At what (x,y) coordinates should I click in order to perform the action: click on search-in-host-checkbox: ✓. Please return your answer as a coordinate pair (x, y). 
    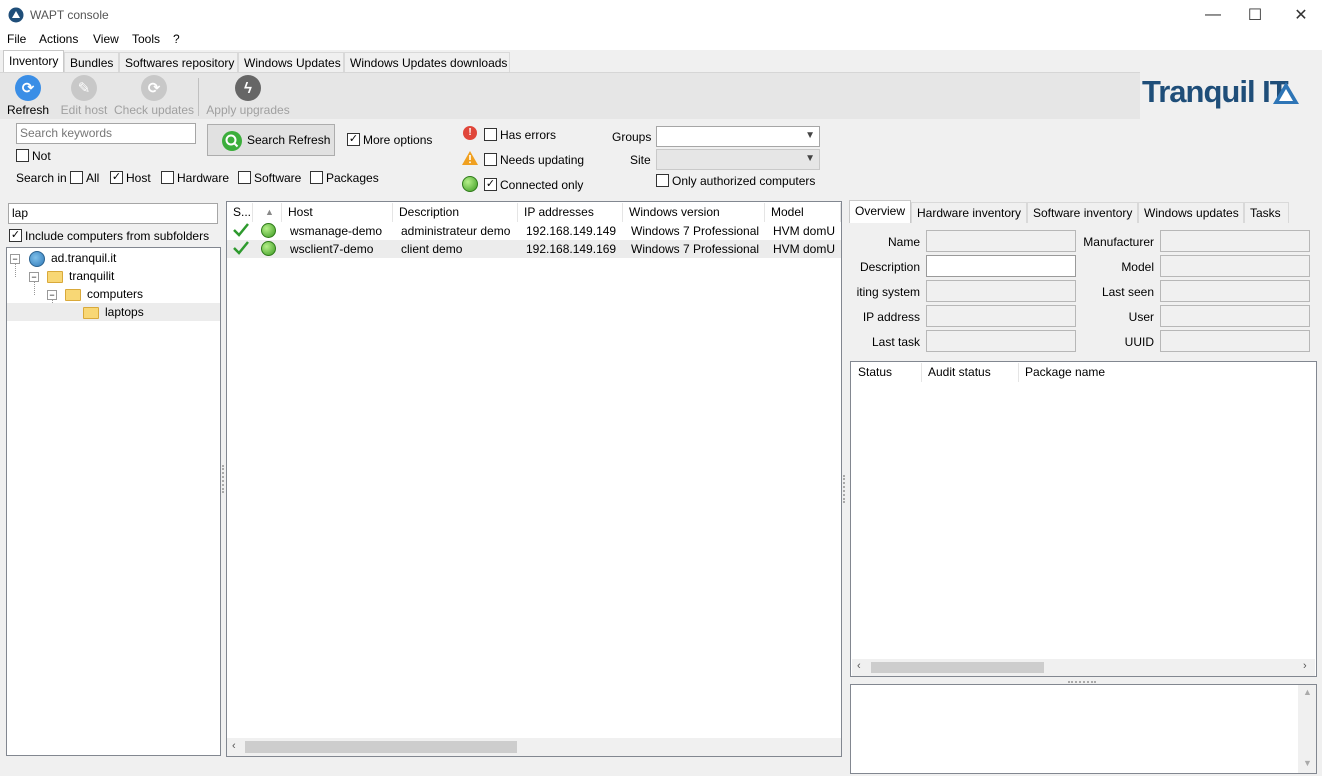
    Looking at the image, I should click on (116, 177).